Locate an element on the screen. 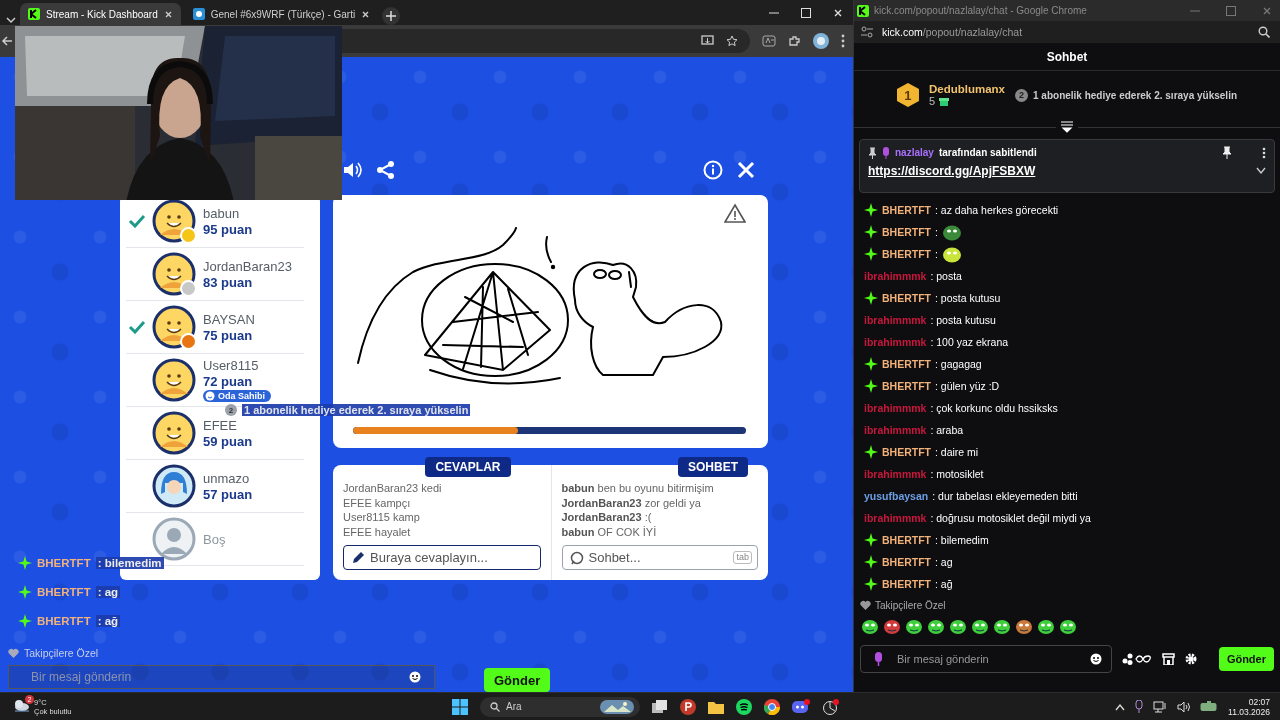 This screenshot has height=720, width=1280. site-settings-icon is located at coordinates (867, 32).